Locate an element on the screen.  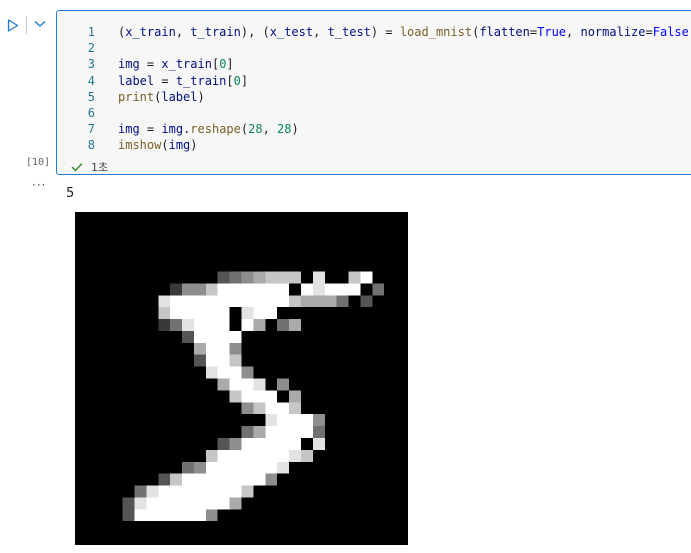
code-line: 8 imshow(img) is located at coordinates (374, 145).